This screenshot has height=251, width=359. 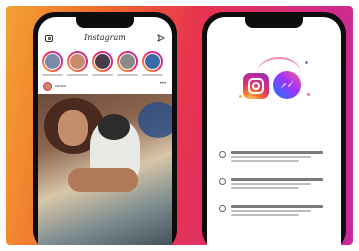 I want to click on reply-icon, so click(x=222, y=181).